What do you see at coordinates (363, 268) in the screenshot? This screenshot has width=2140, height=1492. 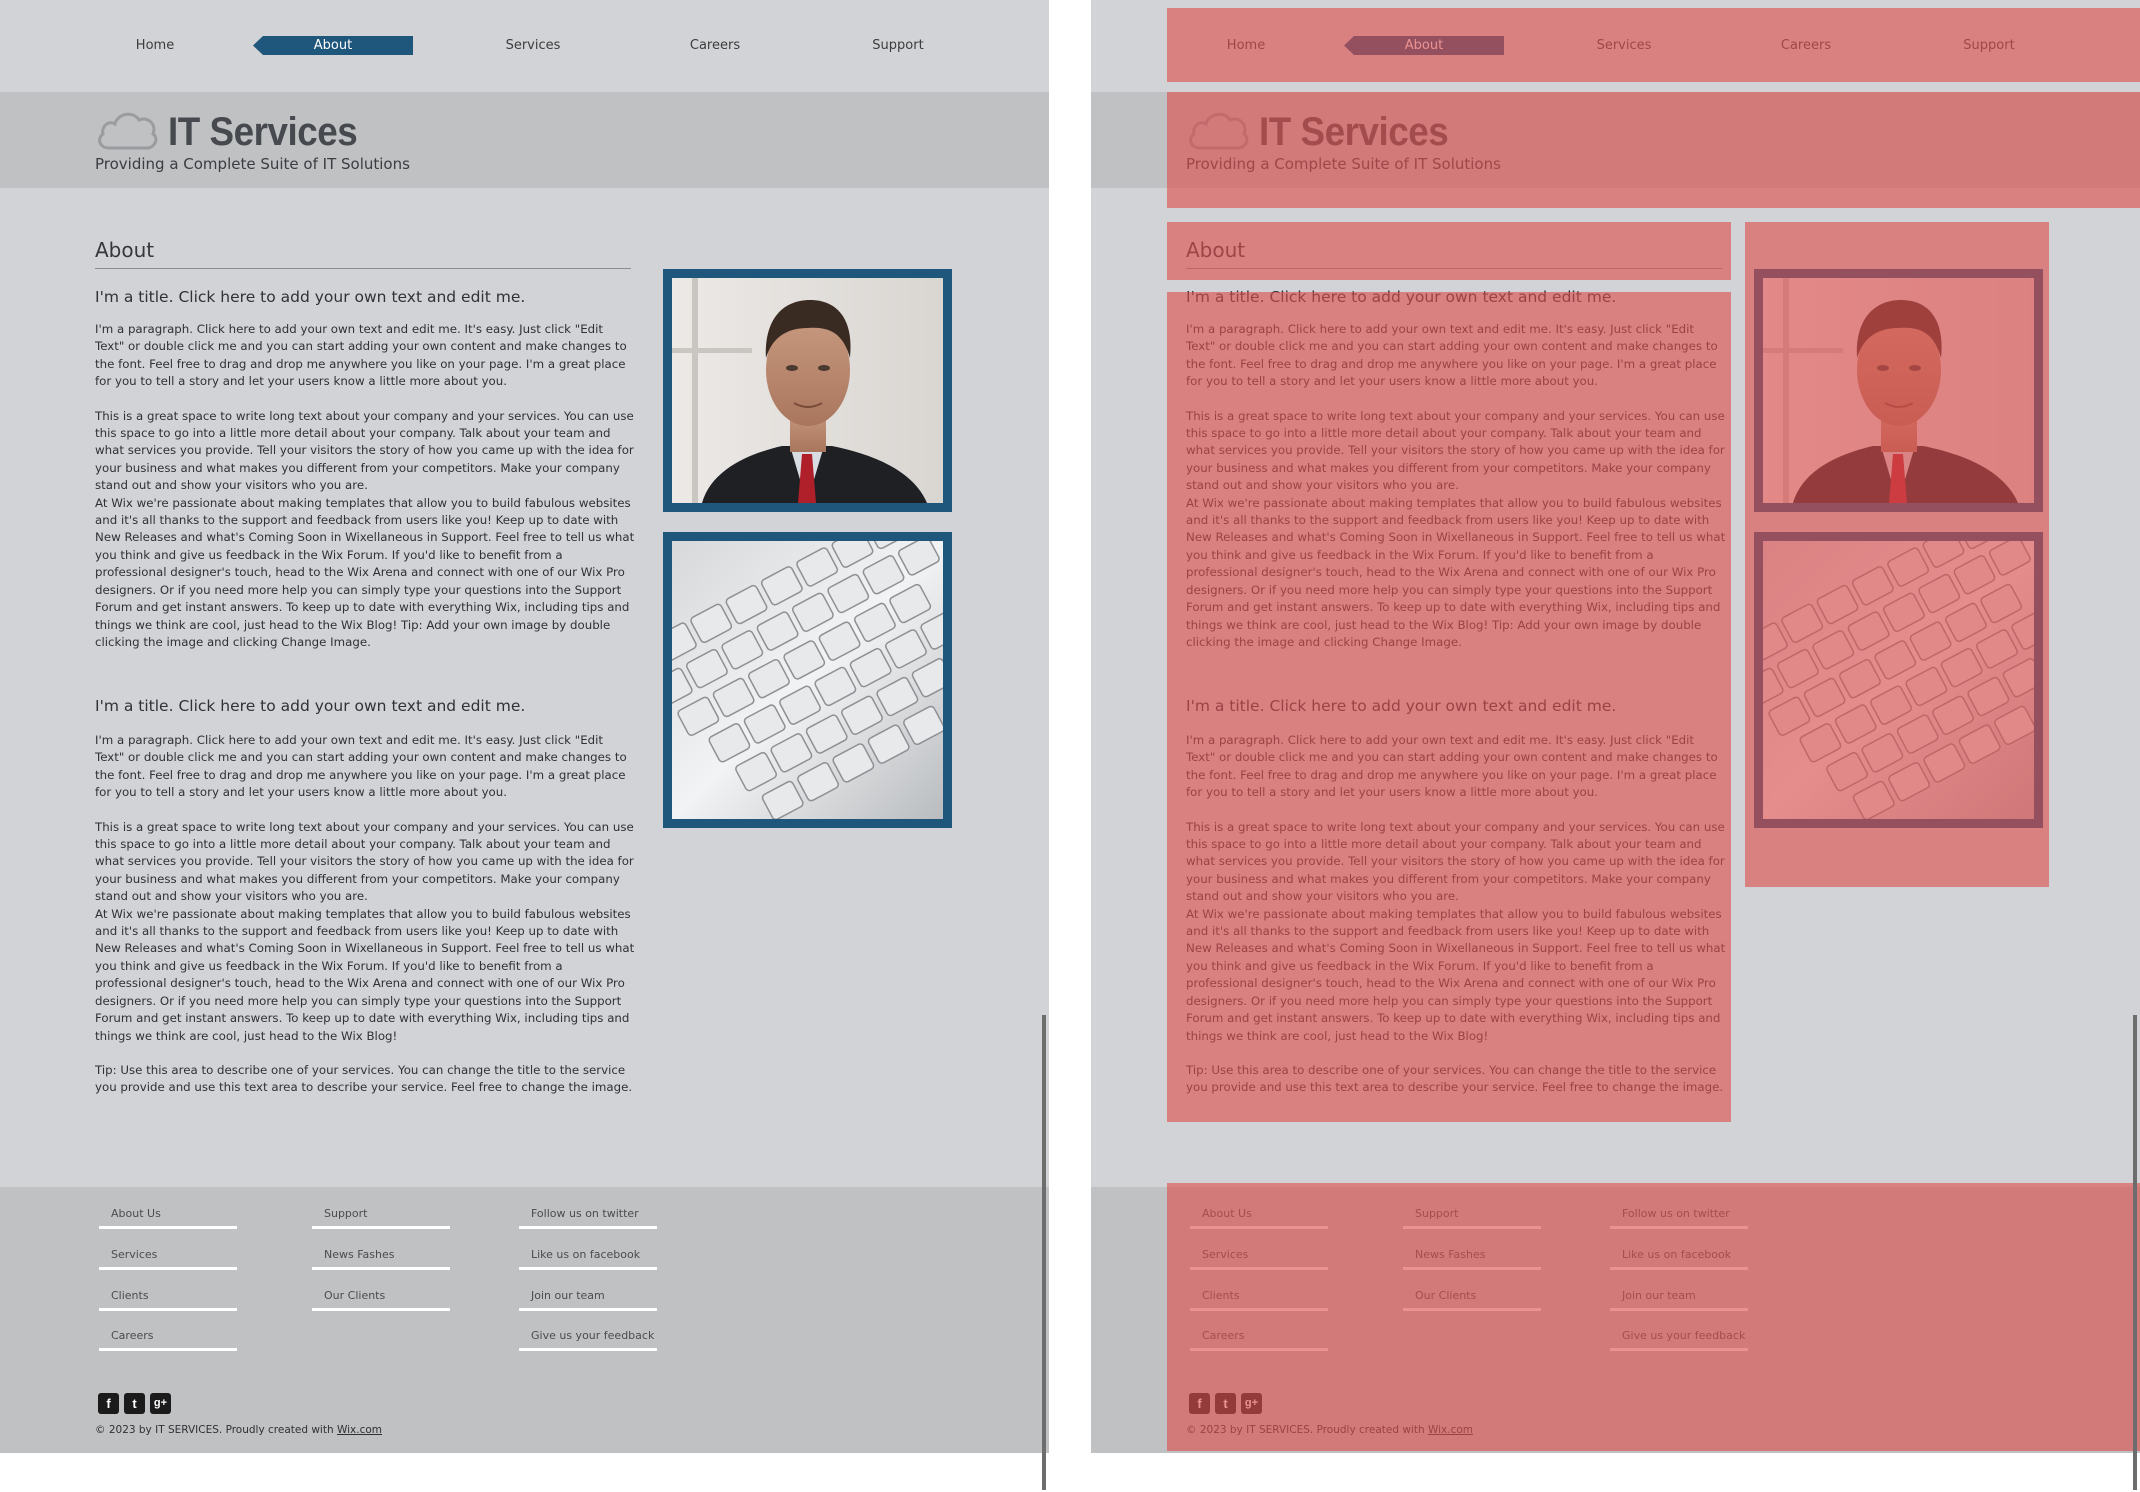 I see `heading-divider` at bounding box center [363, 268].